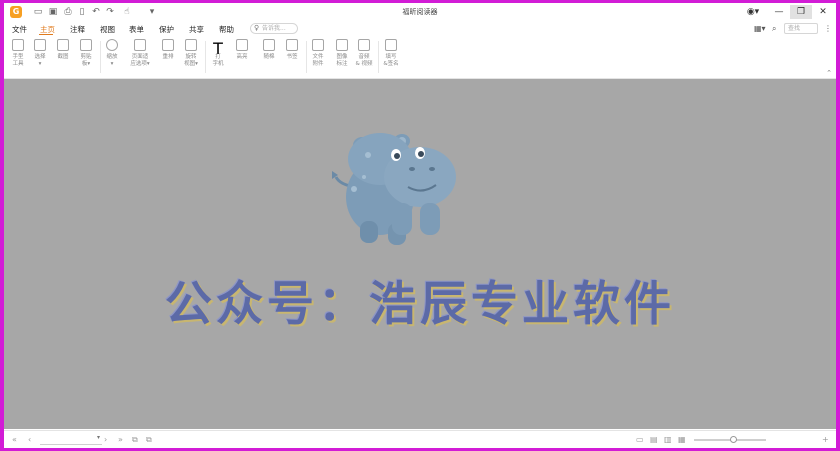 Image resolution: width=840 pixels, height=451 pixels. I want to click on select-text-icon, so click(40, 45).